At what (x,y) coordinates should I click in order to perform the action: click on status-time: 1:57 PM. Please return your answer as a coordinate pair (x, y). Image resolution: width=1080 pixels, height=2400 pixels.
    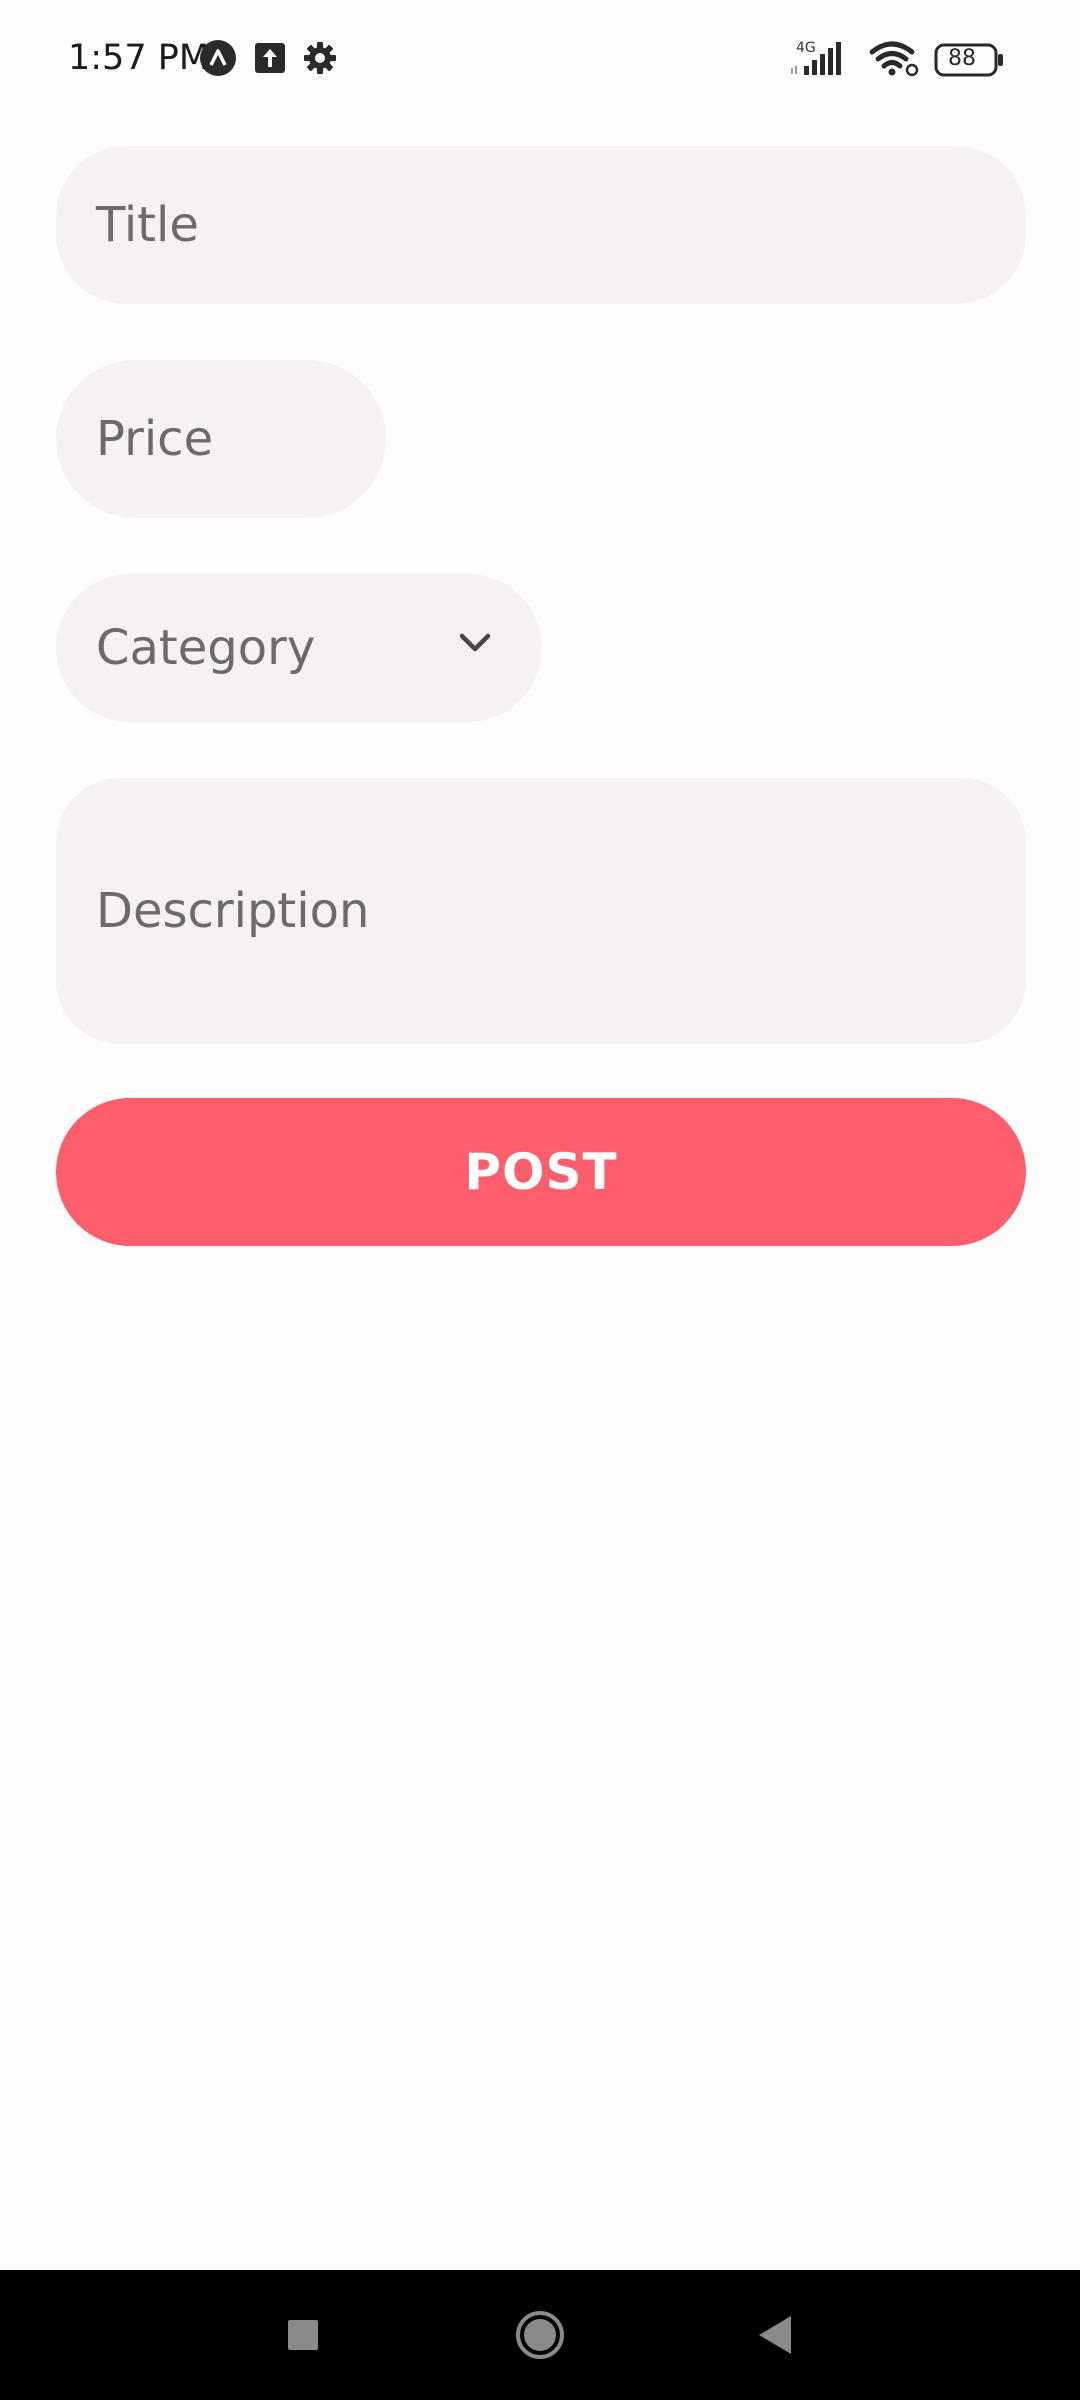
    Looking at the image, I should click on (139, 58).